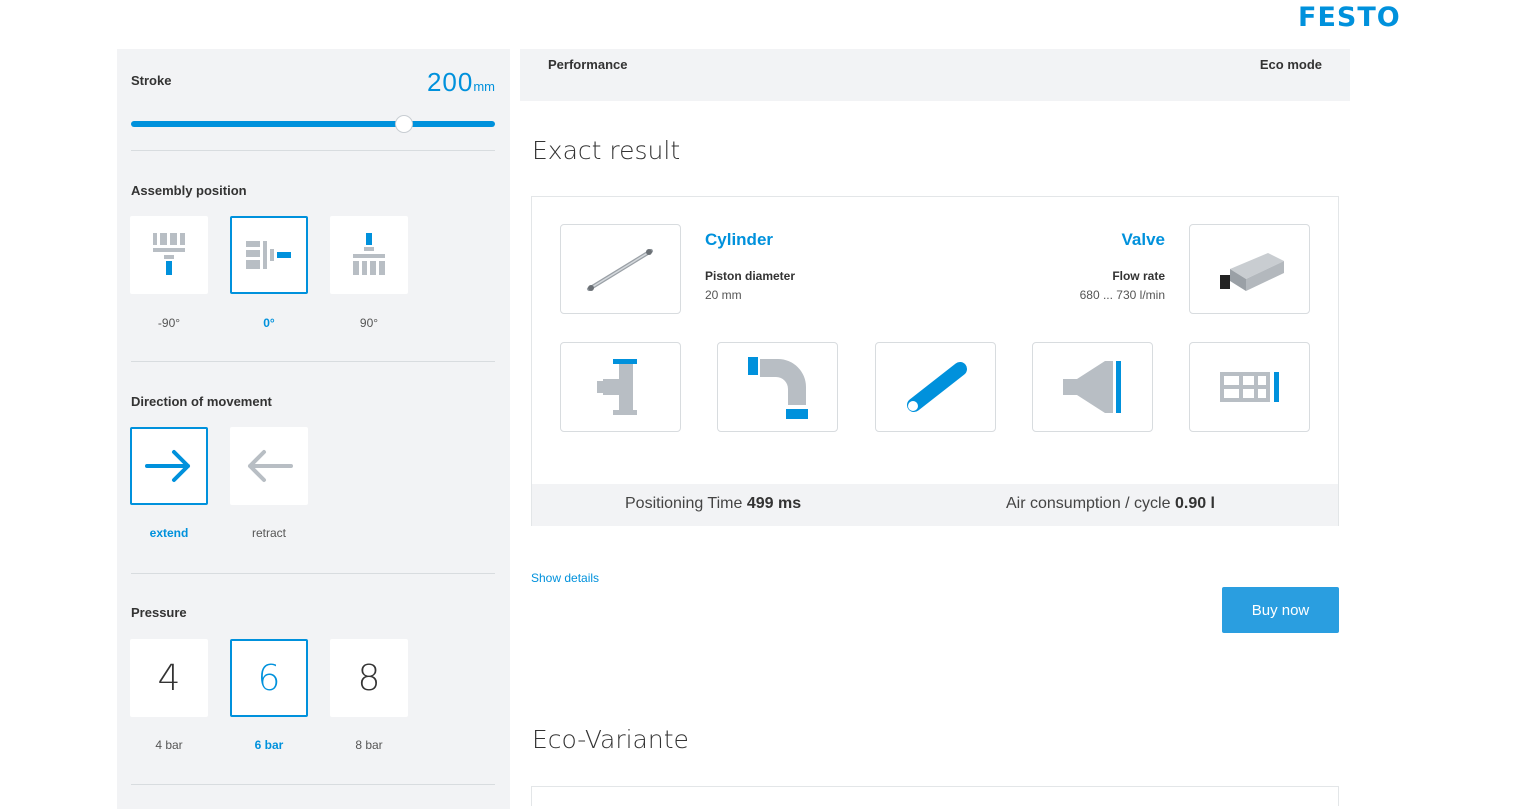 The width and height of the screenshot is (1536, 809). I want to click on pressure-value-4: 4, so click(169, 678).